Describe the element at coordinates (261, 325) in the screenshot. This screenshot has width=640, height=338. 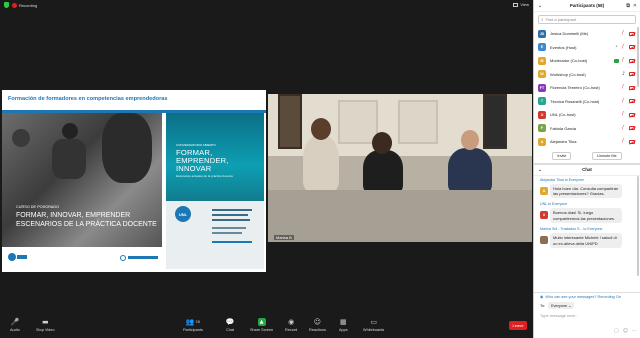
I see `share-screen-button: ▲ Share Screen` at that location.